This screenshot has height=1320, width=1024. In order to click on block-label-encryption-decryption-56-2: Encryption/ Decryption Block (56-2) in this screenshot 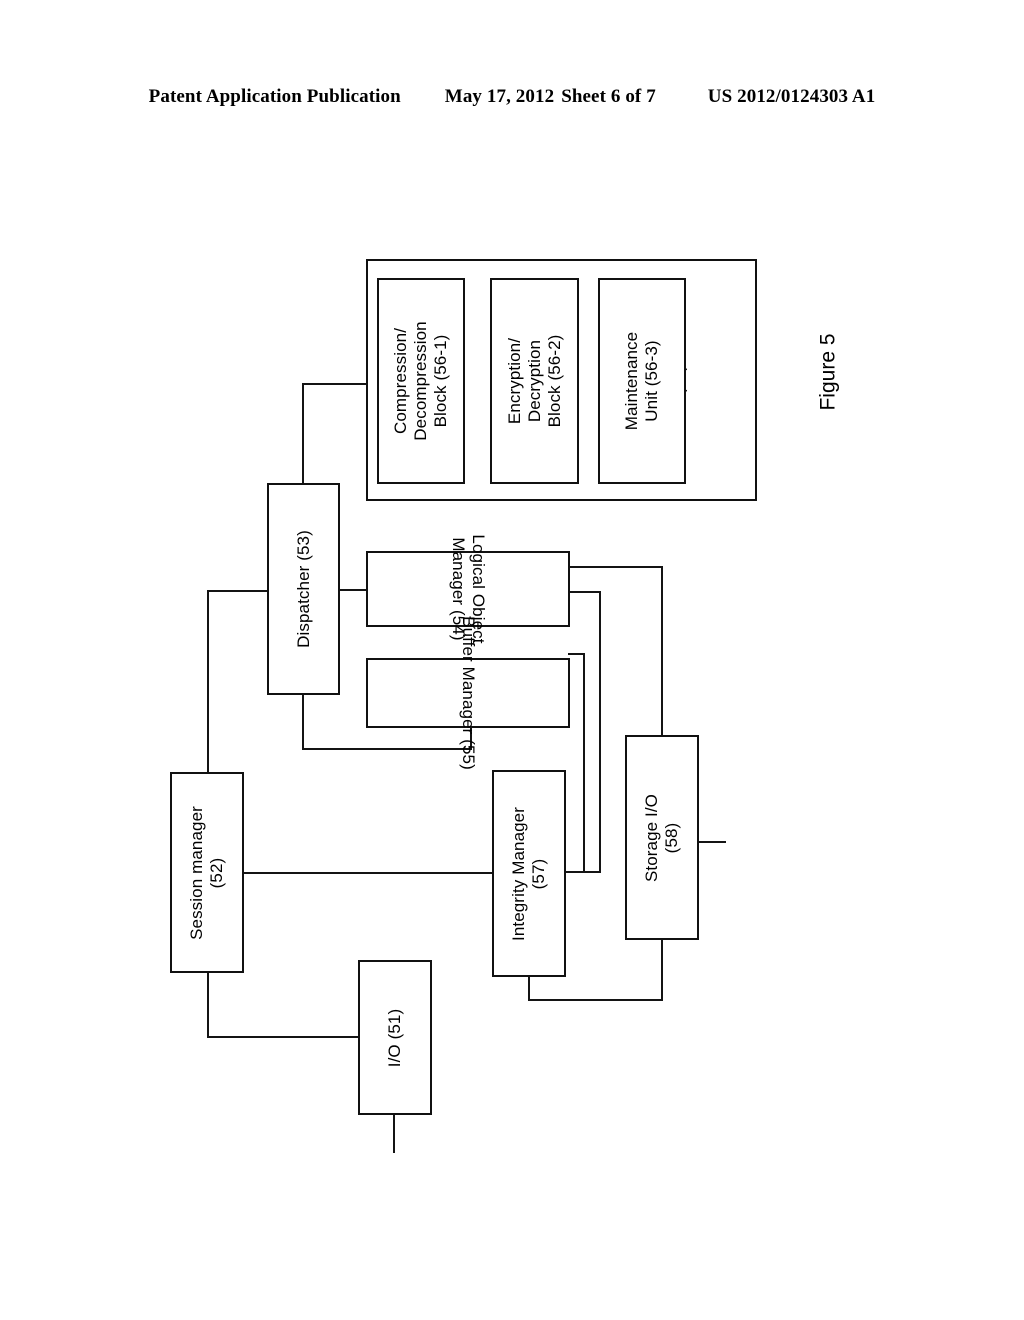, I will do `click(534, 381)`.